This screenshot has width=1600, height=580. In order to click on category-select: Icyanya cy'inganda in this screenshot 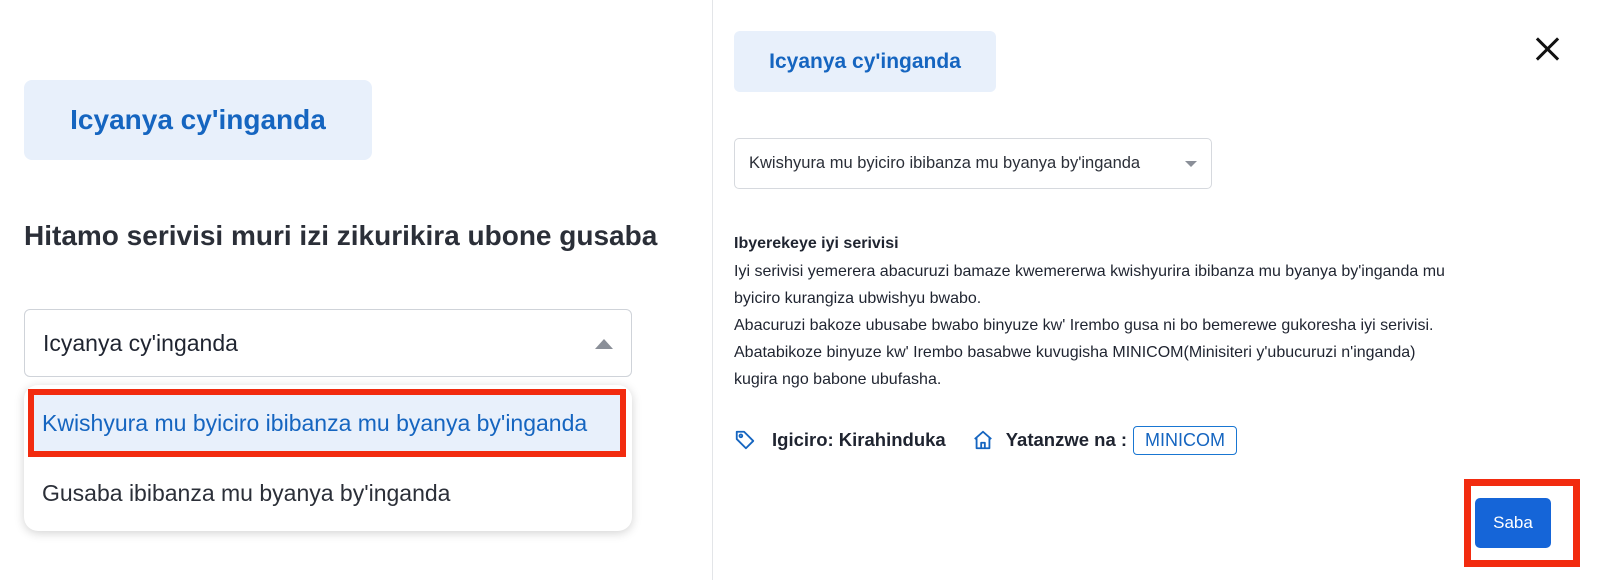, I will do `click(328, 343)`.